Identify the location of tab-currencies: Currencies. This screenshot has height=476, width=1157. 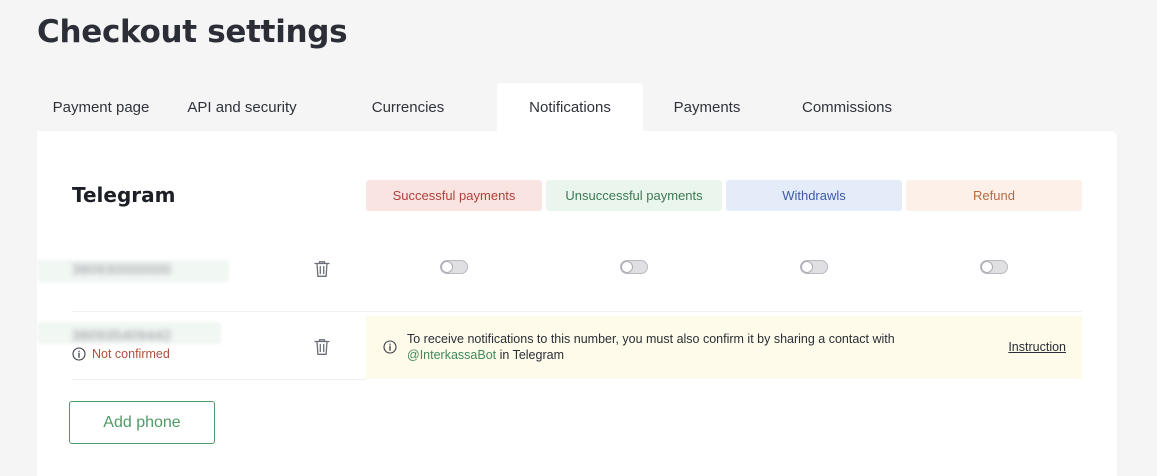
(408, 107).